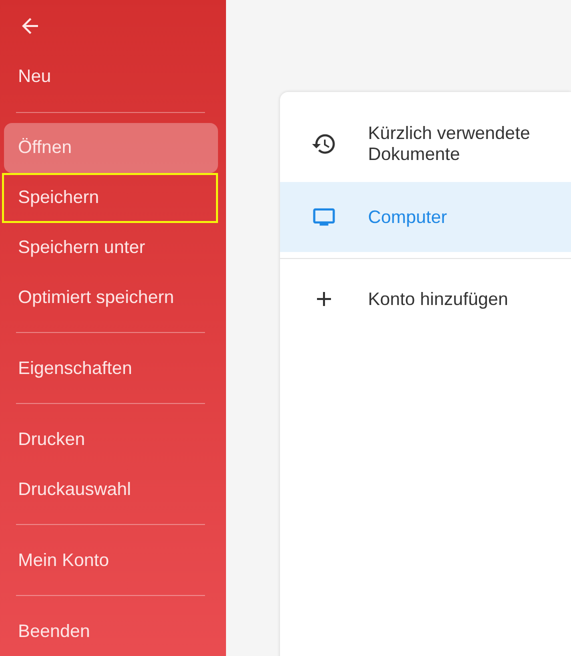 Image resolution: width=571 pixels, height=656 pixels. I want to click on menu-item: Neu, so click(111, 77).